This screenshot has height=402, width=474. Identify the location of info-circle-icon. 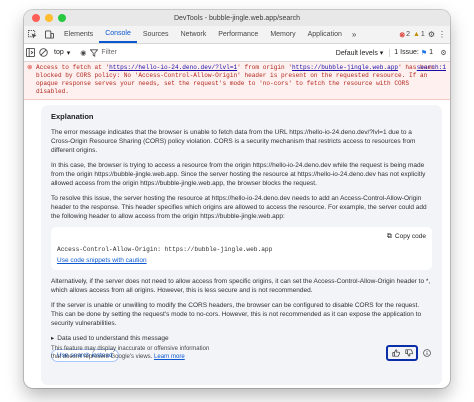
(426, 353).